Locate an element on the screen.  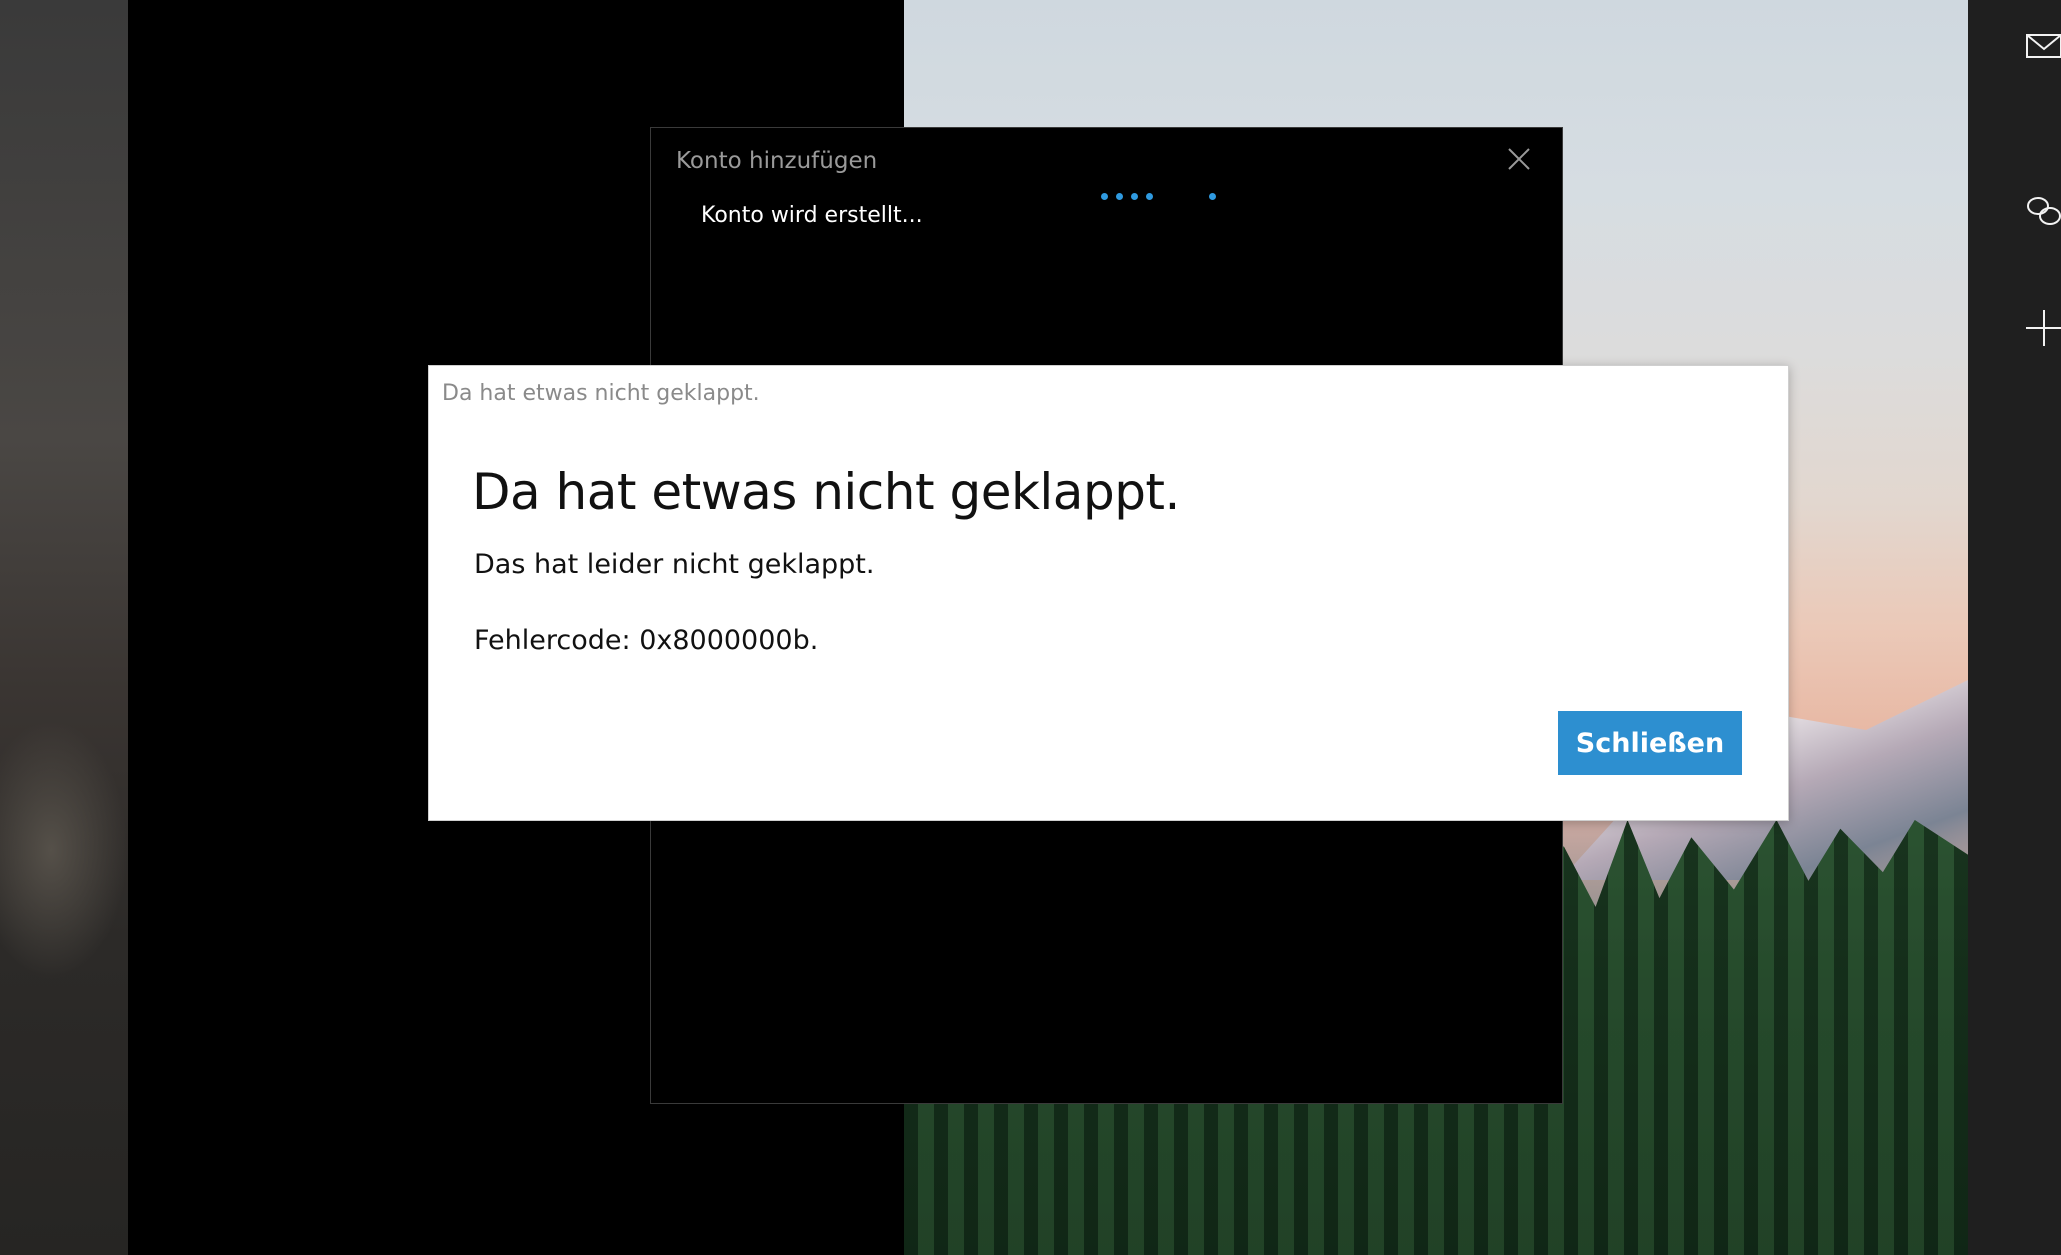
dialog-caption: Da hat etwas nicht geklappt. is located at coordinates (601, 393).